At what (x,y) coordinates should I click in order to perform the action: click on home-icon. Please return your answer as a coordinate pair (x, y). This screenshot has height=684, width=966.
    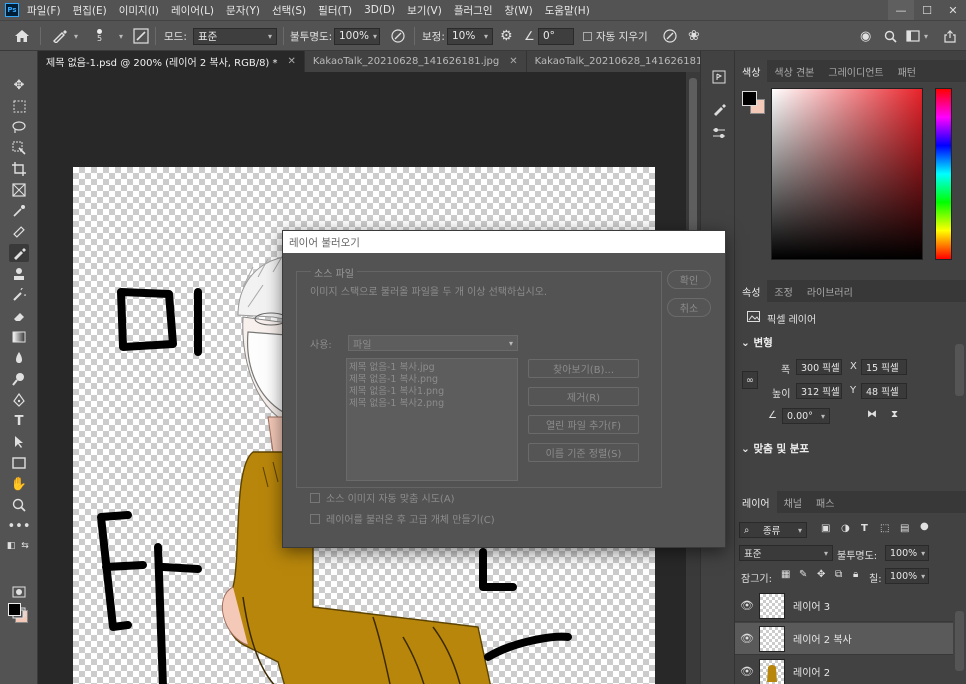
    Looking at the image, I should click on (22, 36).